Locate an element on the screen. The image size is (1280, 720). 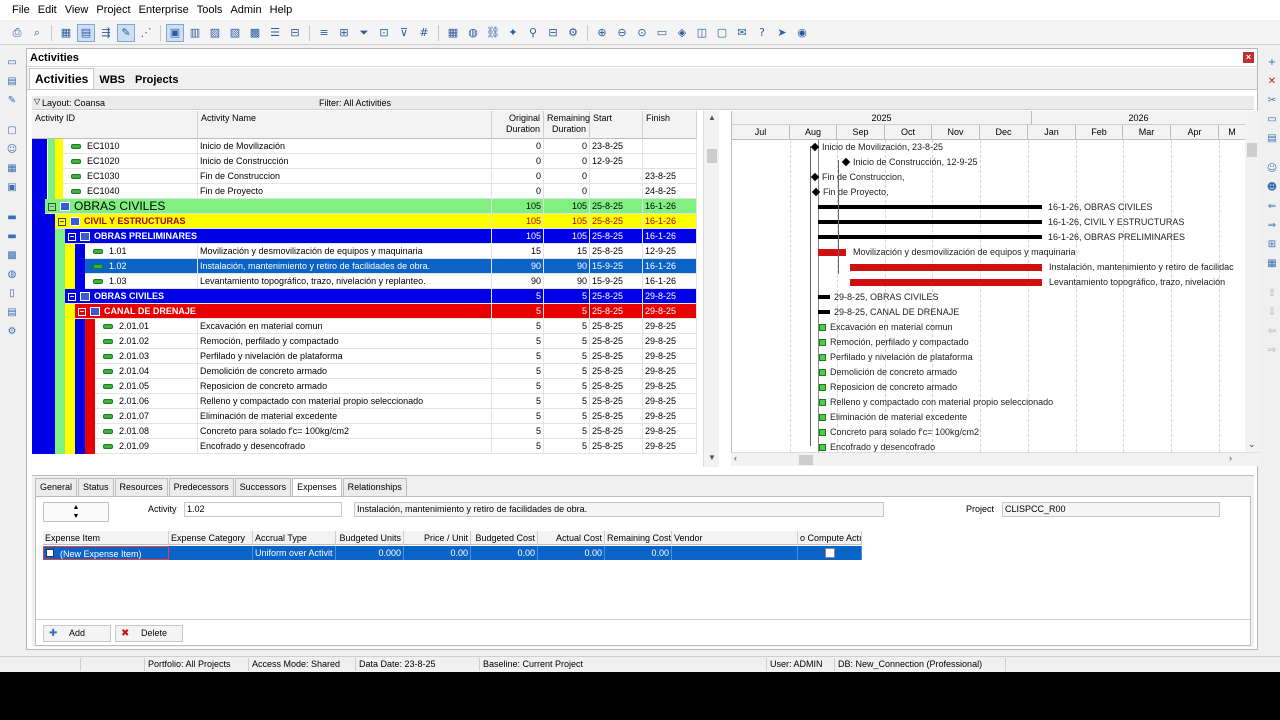
hash-icon: # is located at coordinates (424, 33).